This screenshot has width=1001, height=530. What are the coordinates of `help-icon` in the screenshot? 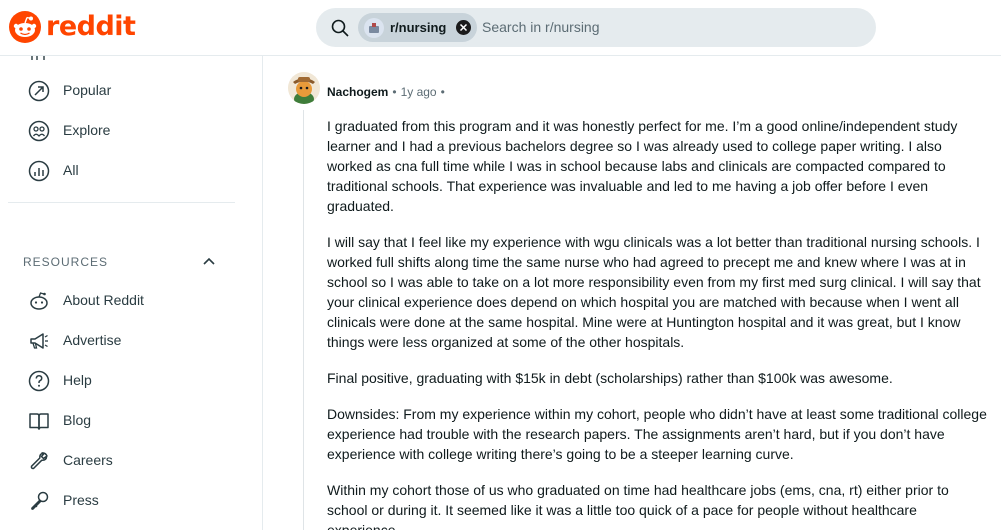 It's located at (39, 381).